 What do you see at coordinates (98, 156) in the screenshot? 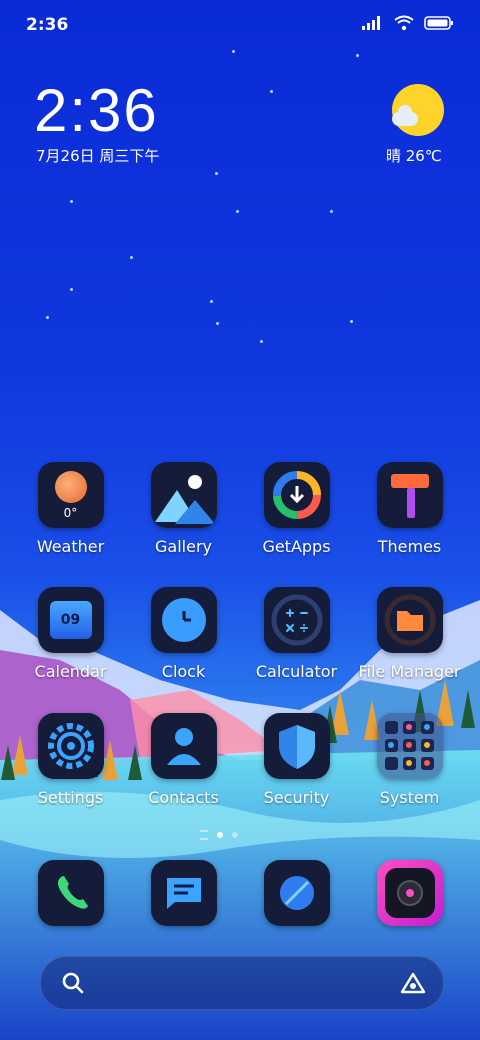
I see `clock-widget-date: 7月26日 周三下午` at bounding box center [98, 156].